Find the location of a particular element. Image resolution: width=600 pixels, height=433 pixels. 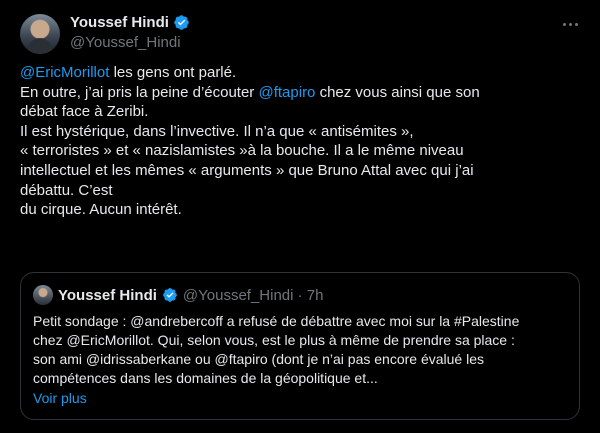

tweet-text-line: du cirque. Aucun intérêt. is located at coordinates (101, 210).